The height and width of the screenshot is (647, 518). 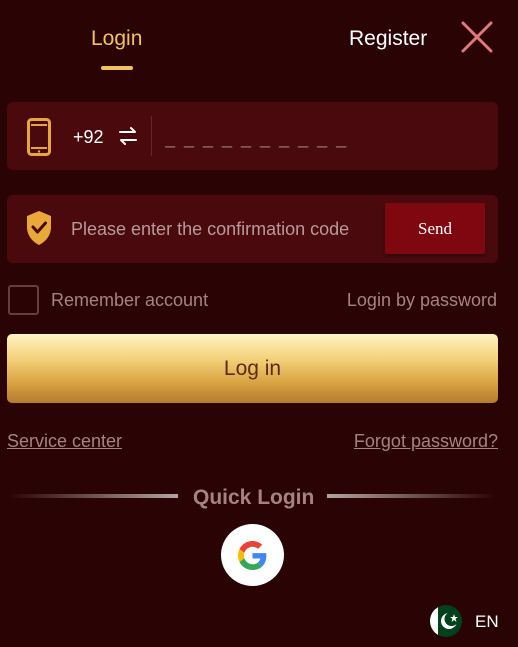 I want to click on phone-input, so click(x=320, y=138).